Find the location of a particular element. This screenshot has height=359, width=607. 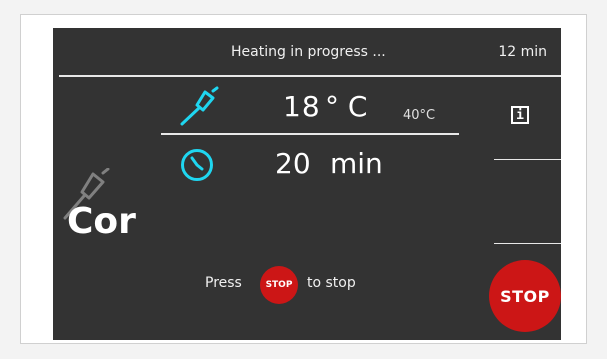

side-divider-top is located at coordinates (527, 159).